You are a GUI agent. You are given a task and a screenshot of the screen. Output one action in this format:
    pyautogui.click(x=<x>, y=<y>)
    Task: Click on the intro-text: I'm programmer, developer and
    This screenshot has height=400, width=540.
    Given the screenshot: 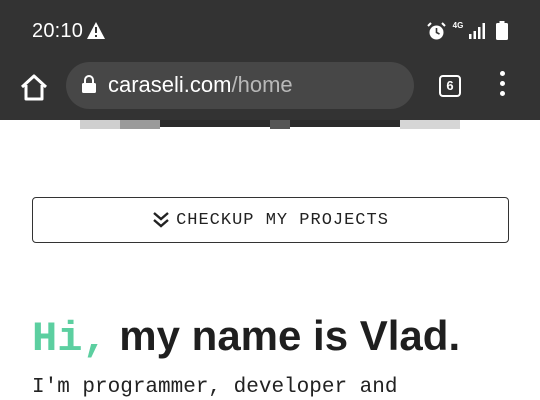 What is the action you would take?
    pyautogui.click(x=215, y=387)
    